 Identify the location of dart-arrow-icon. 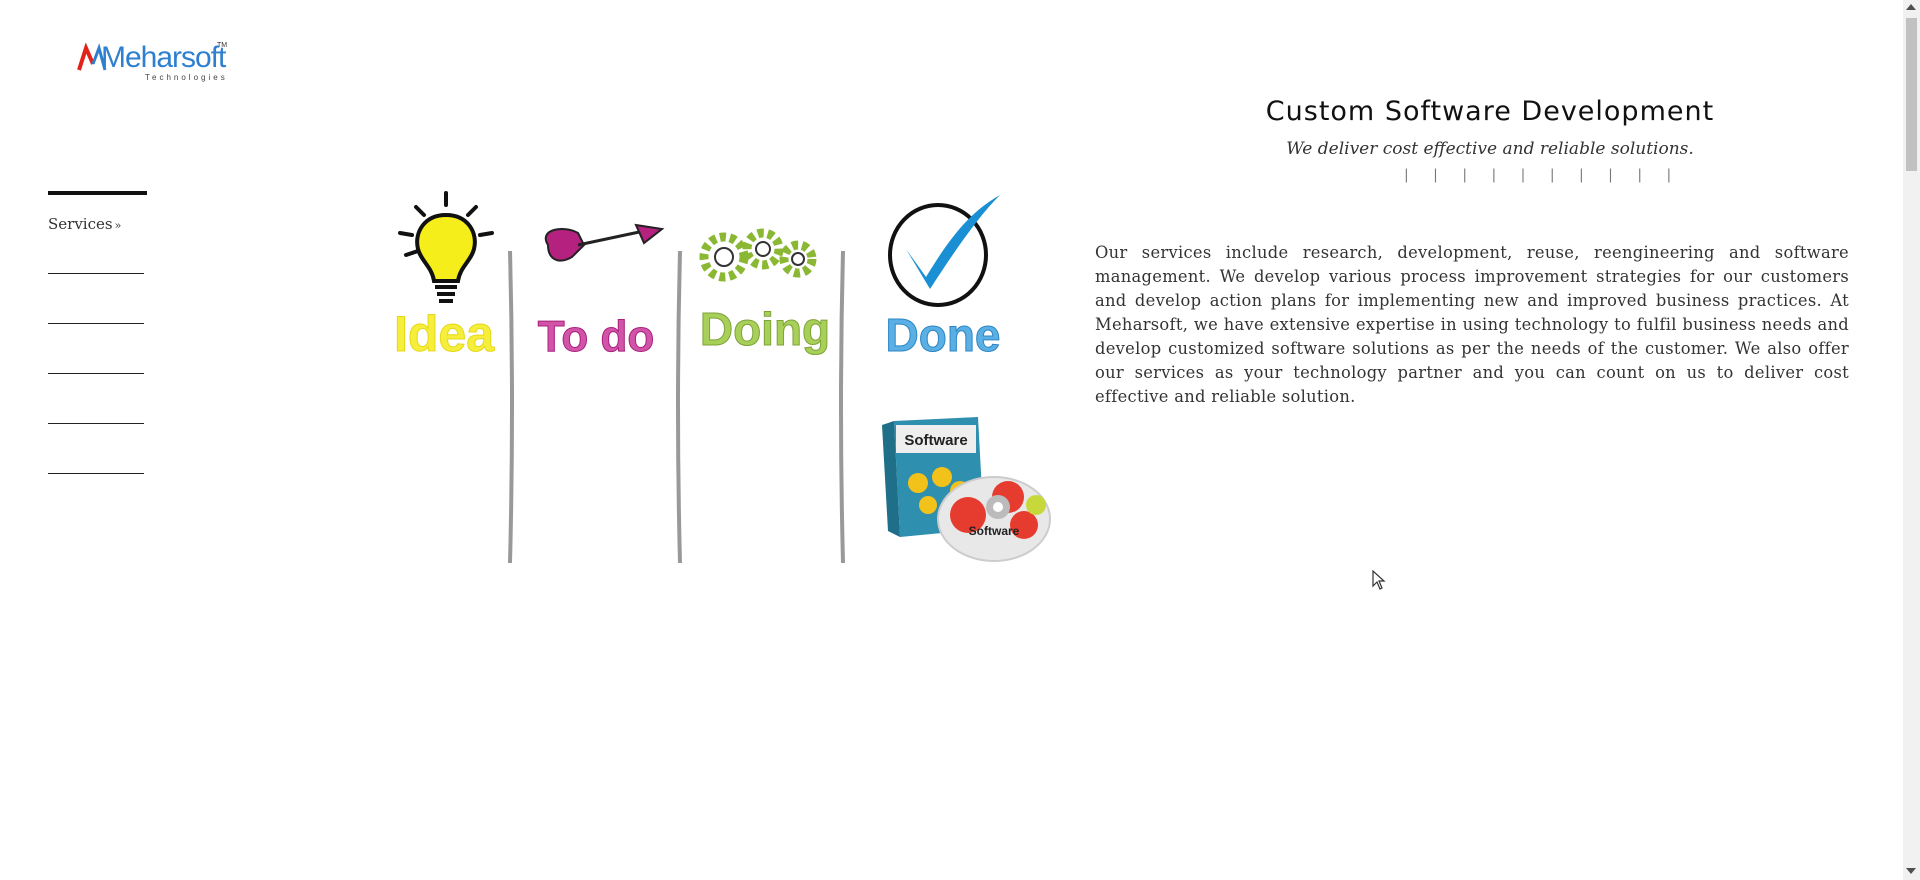
(604, 242).